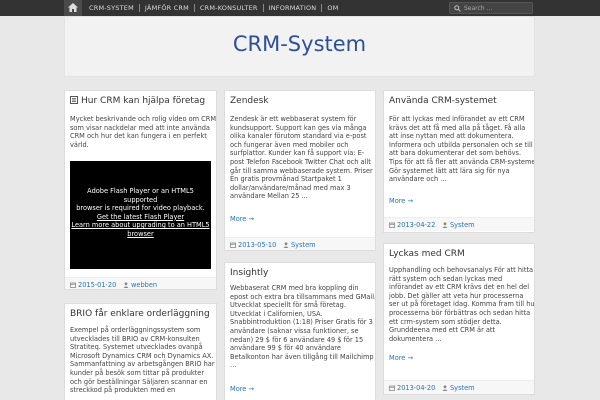  I want to click on nav-link-jamfor-crm: JÄMFÖR CRM, so click(167, 8).